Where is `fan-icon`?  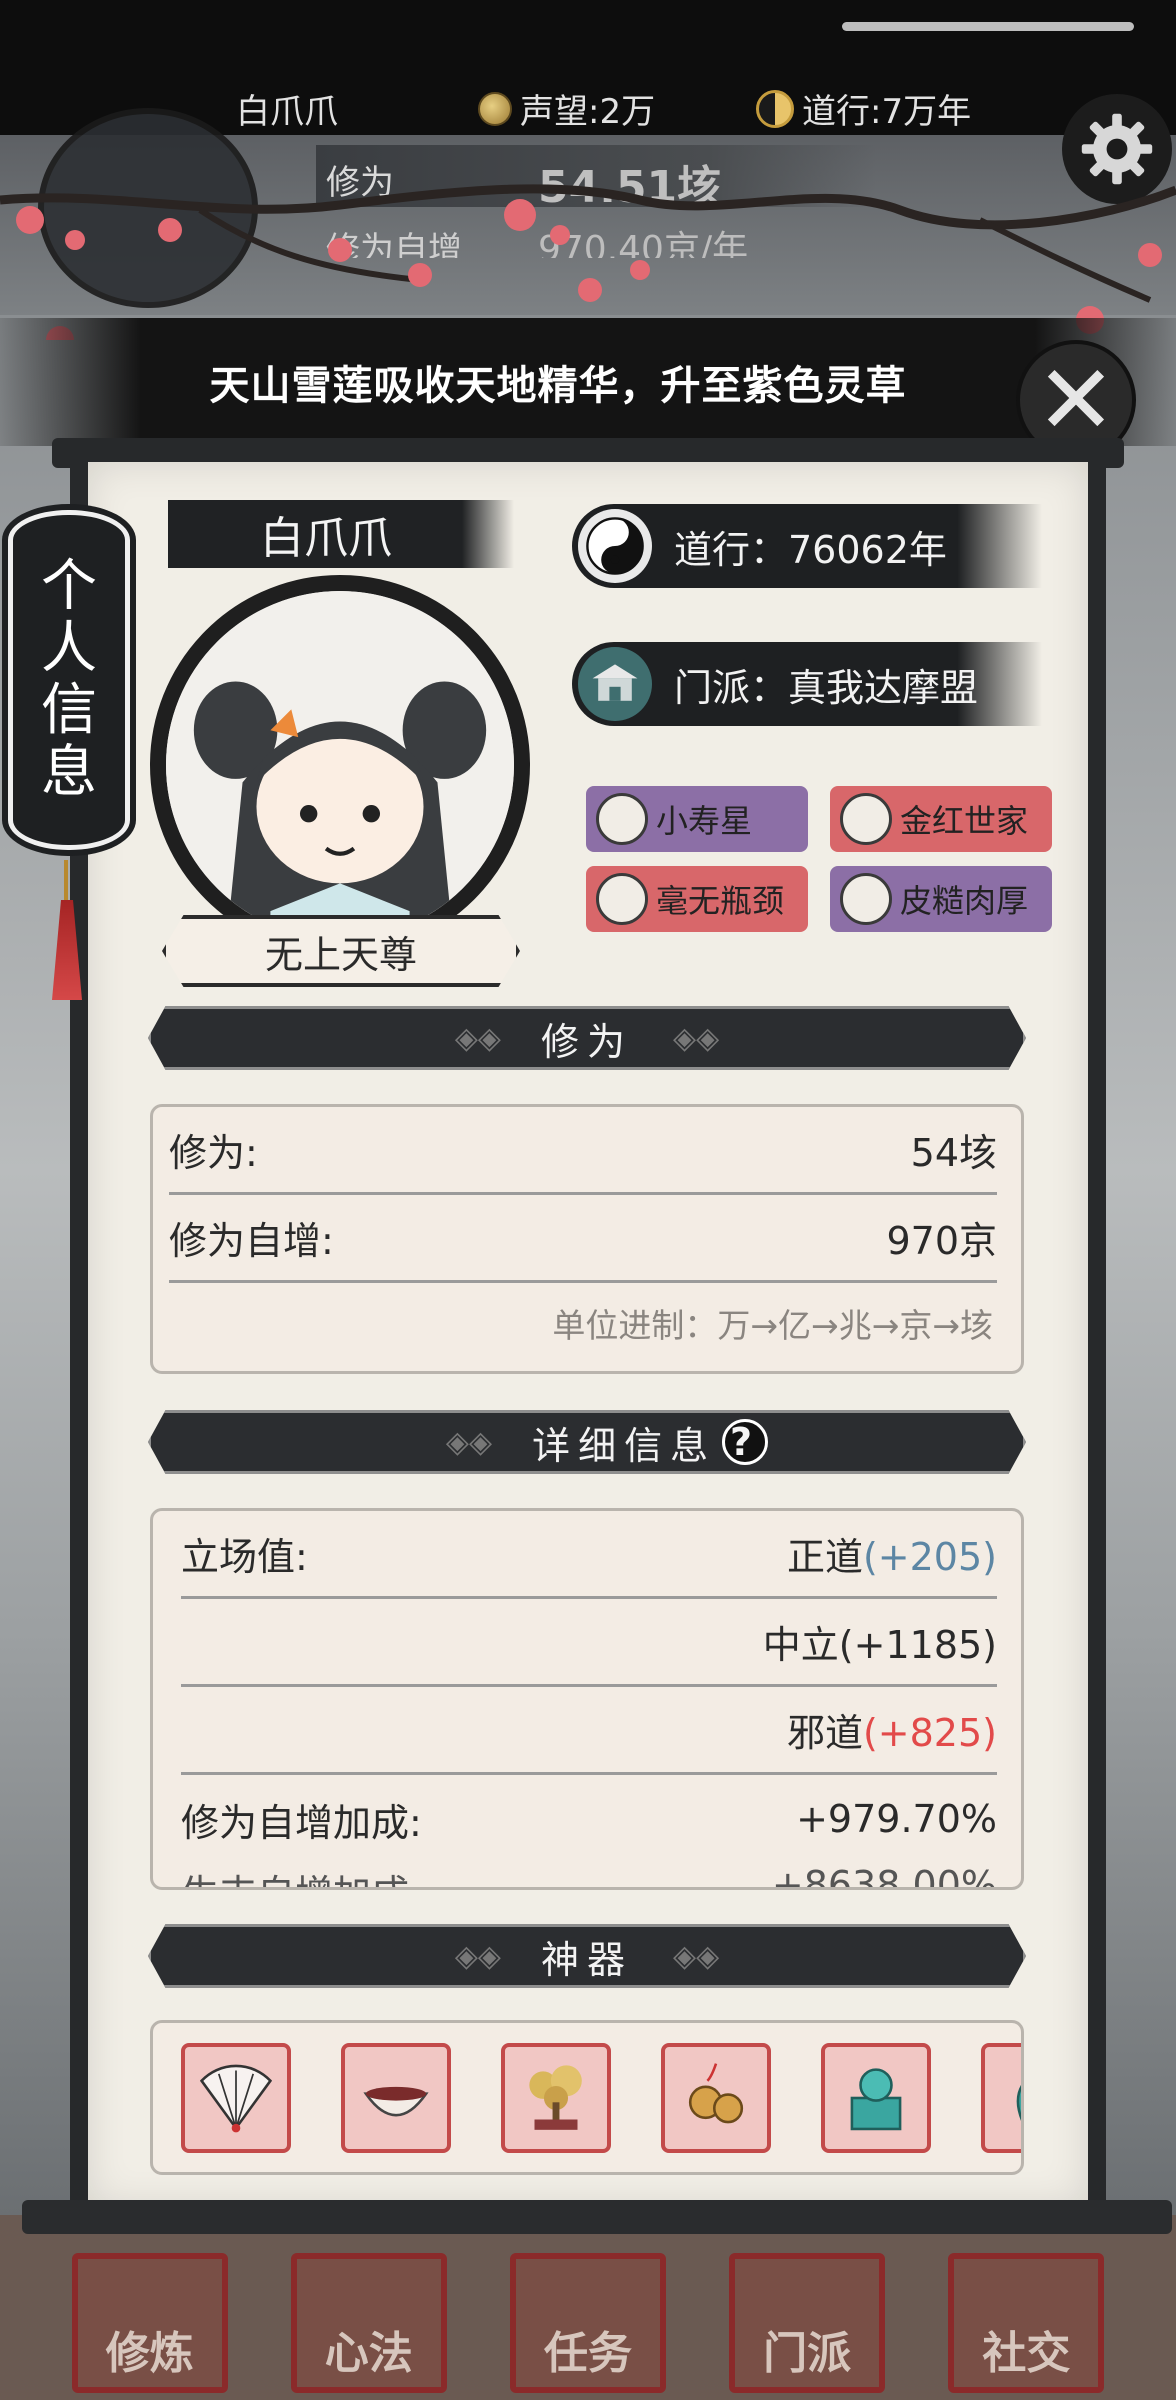
fan-icon is located at coordinates (236, 2098).